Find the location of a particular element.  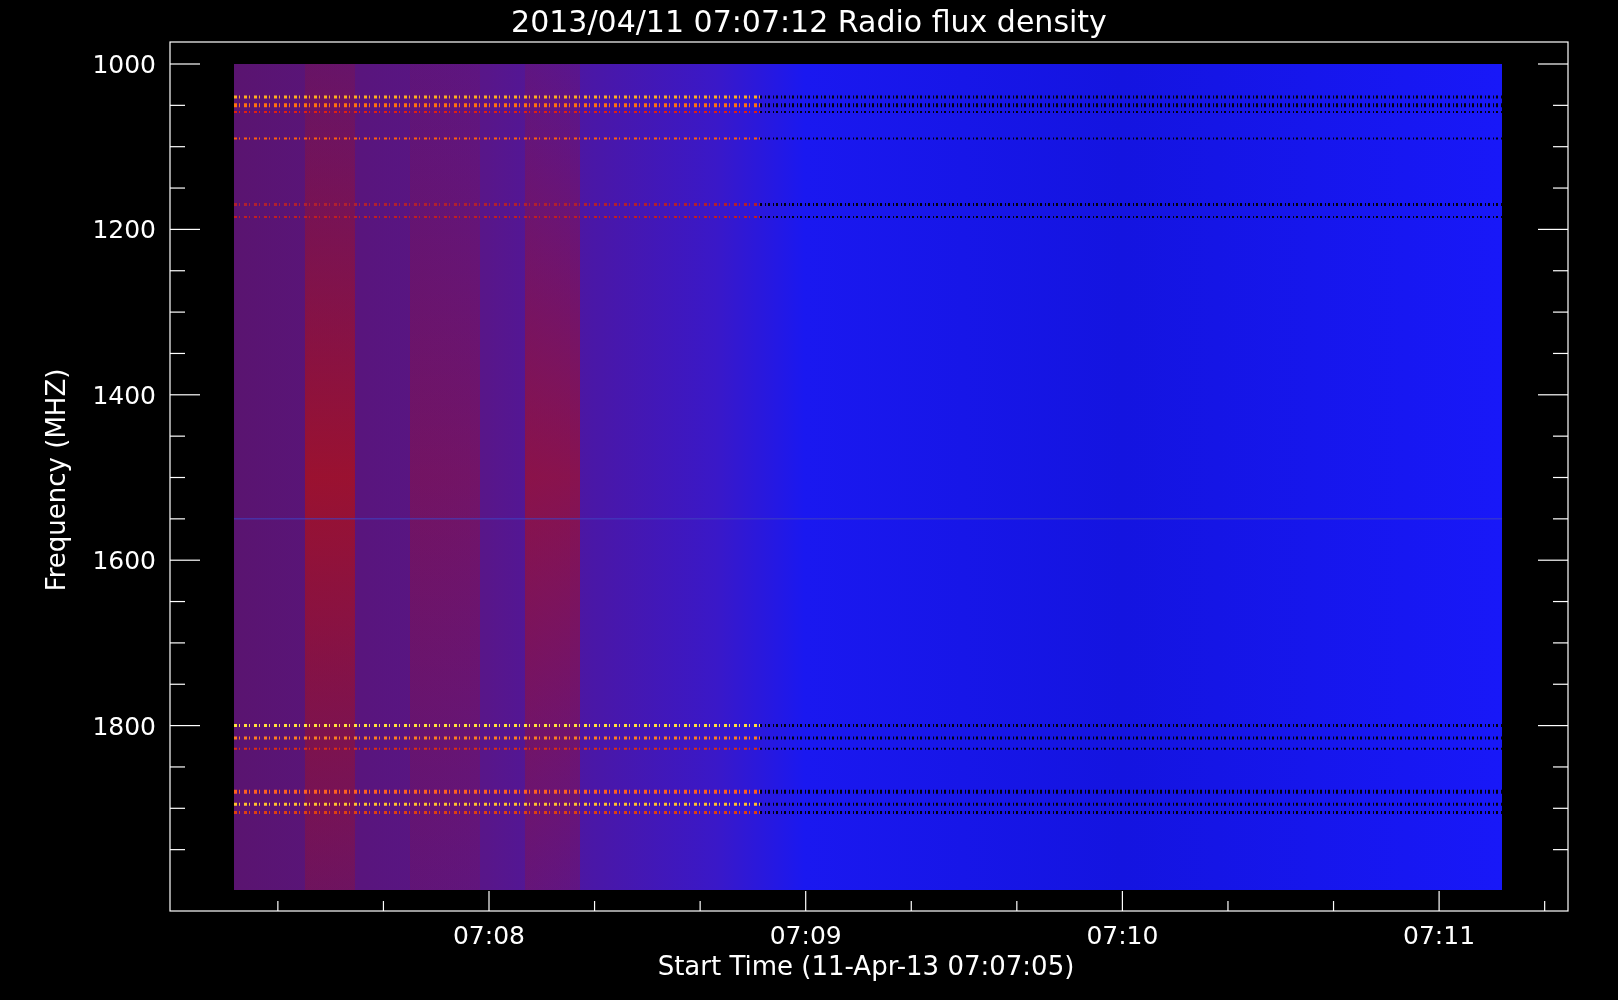

y-tick-label: 1000 is located at coordinates (124, 64).